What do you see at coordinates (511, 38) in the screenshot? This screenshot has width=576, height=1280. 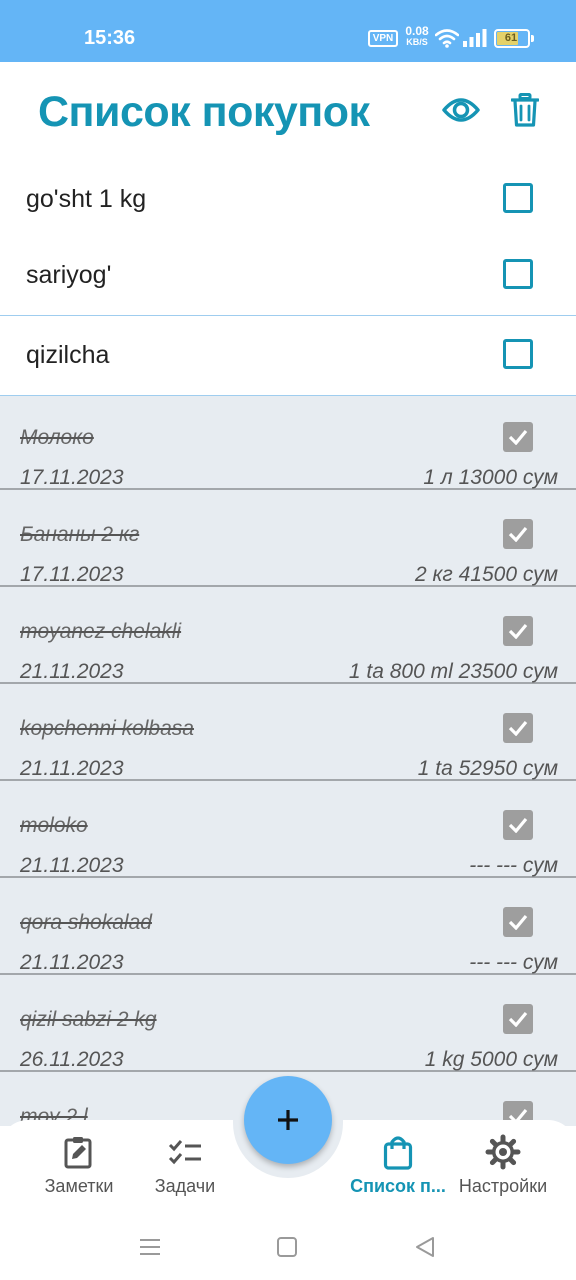 I see `battery-level: 61` at bounding box center [511, 38].